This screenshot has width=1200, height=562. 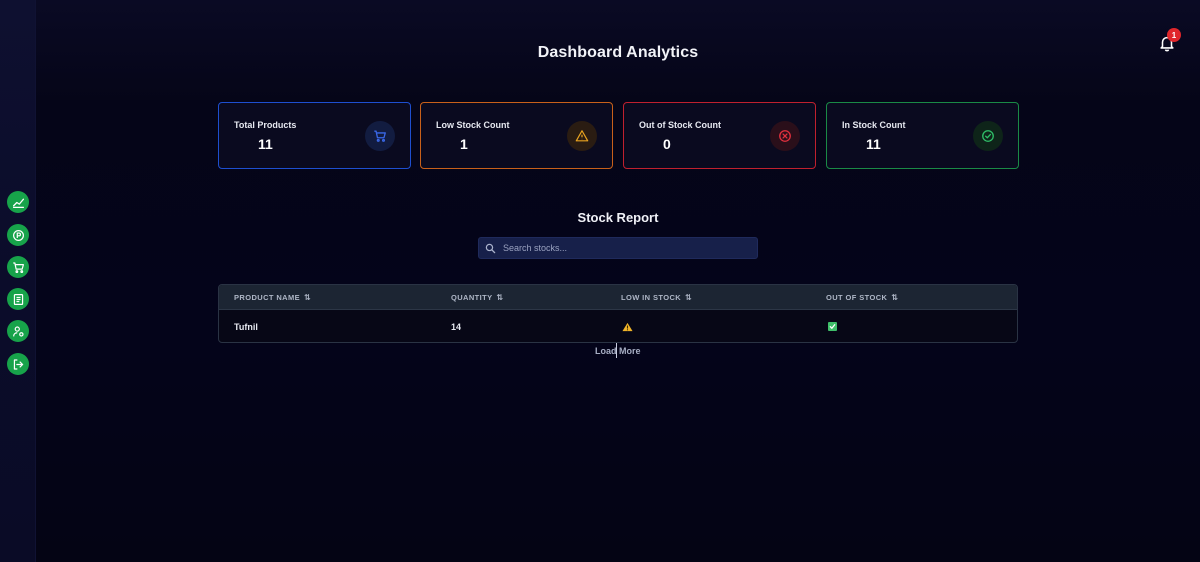 I want to click on report-icon, so click(x=18, y=299).